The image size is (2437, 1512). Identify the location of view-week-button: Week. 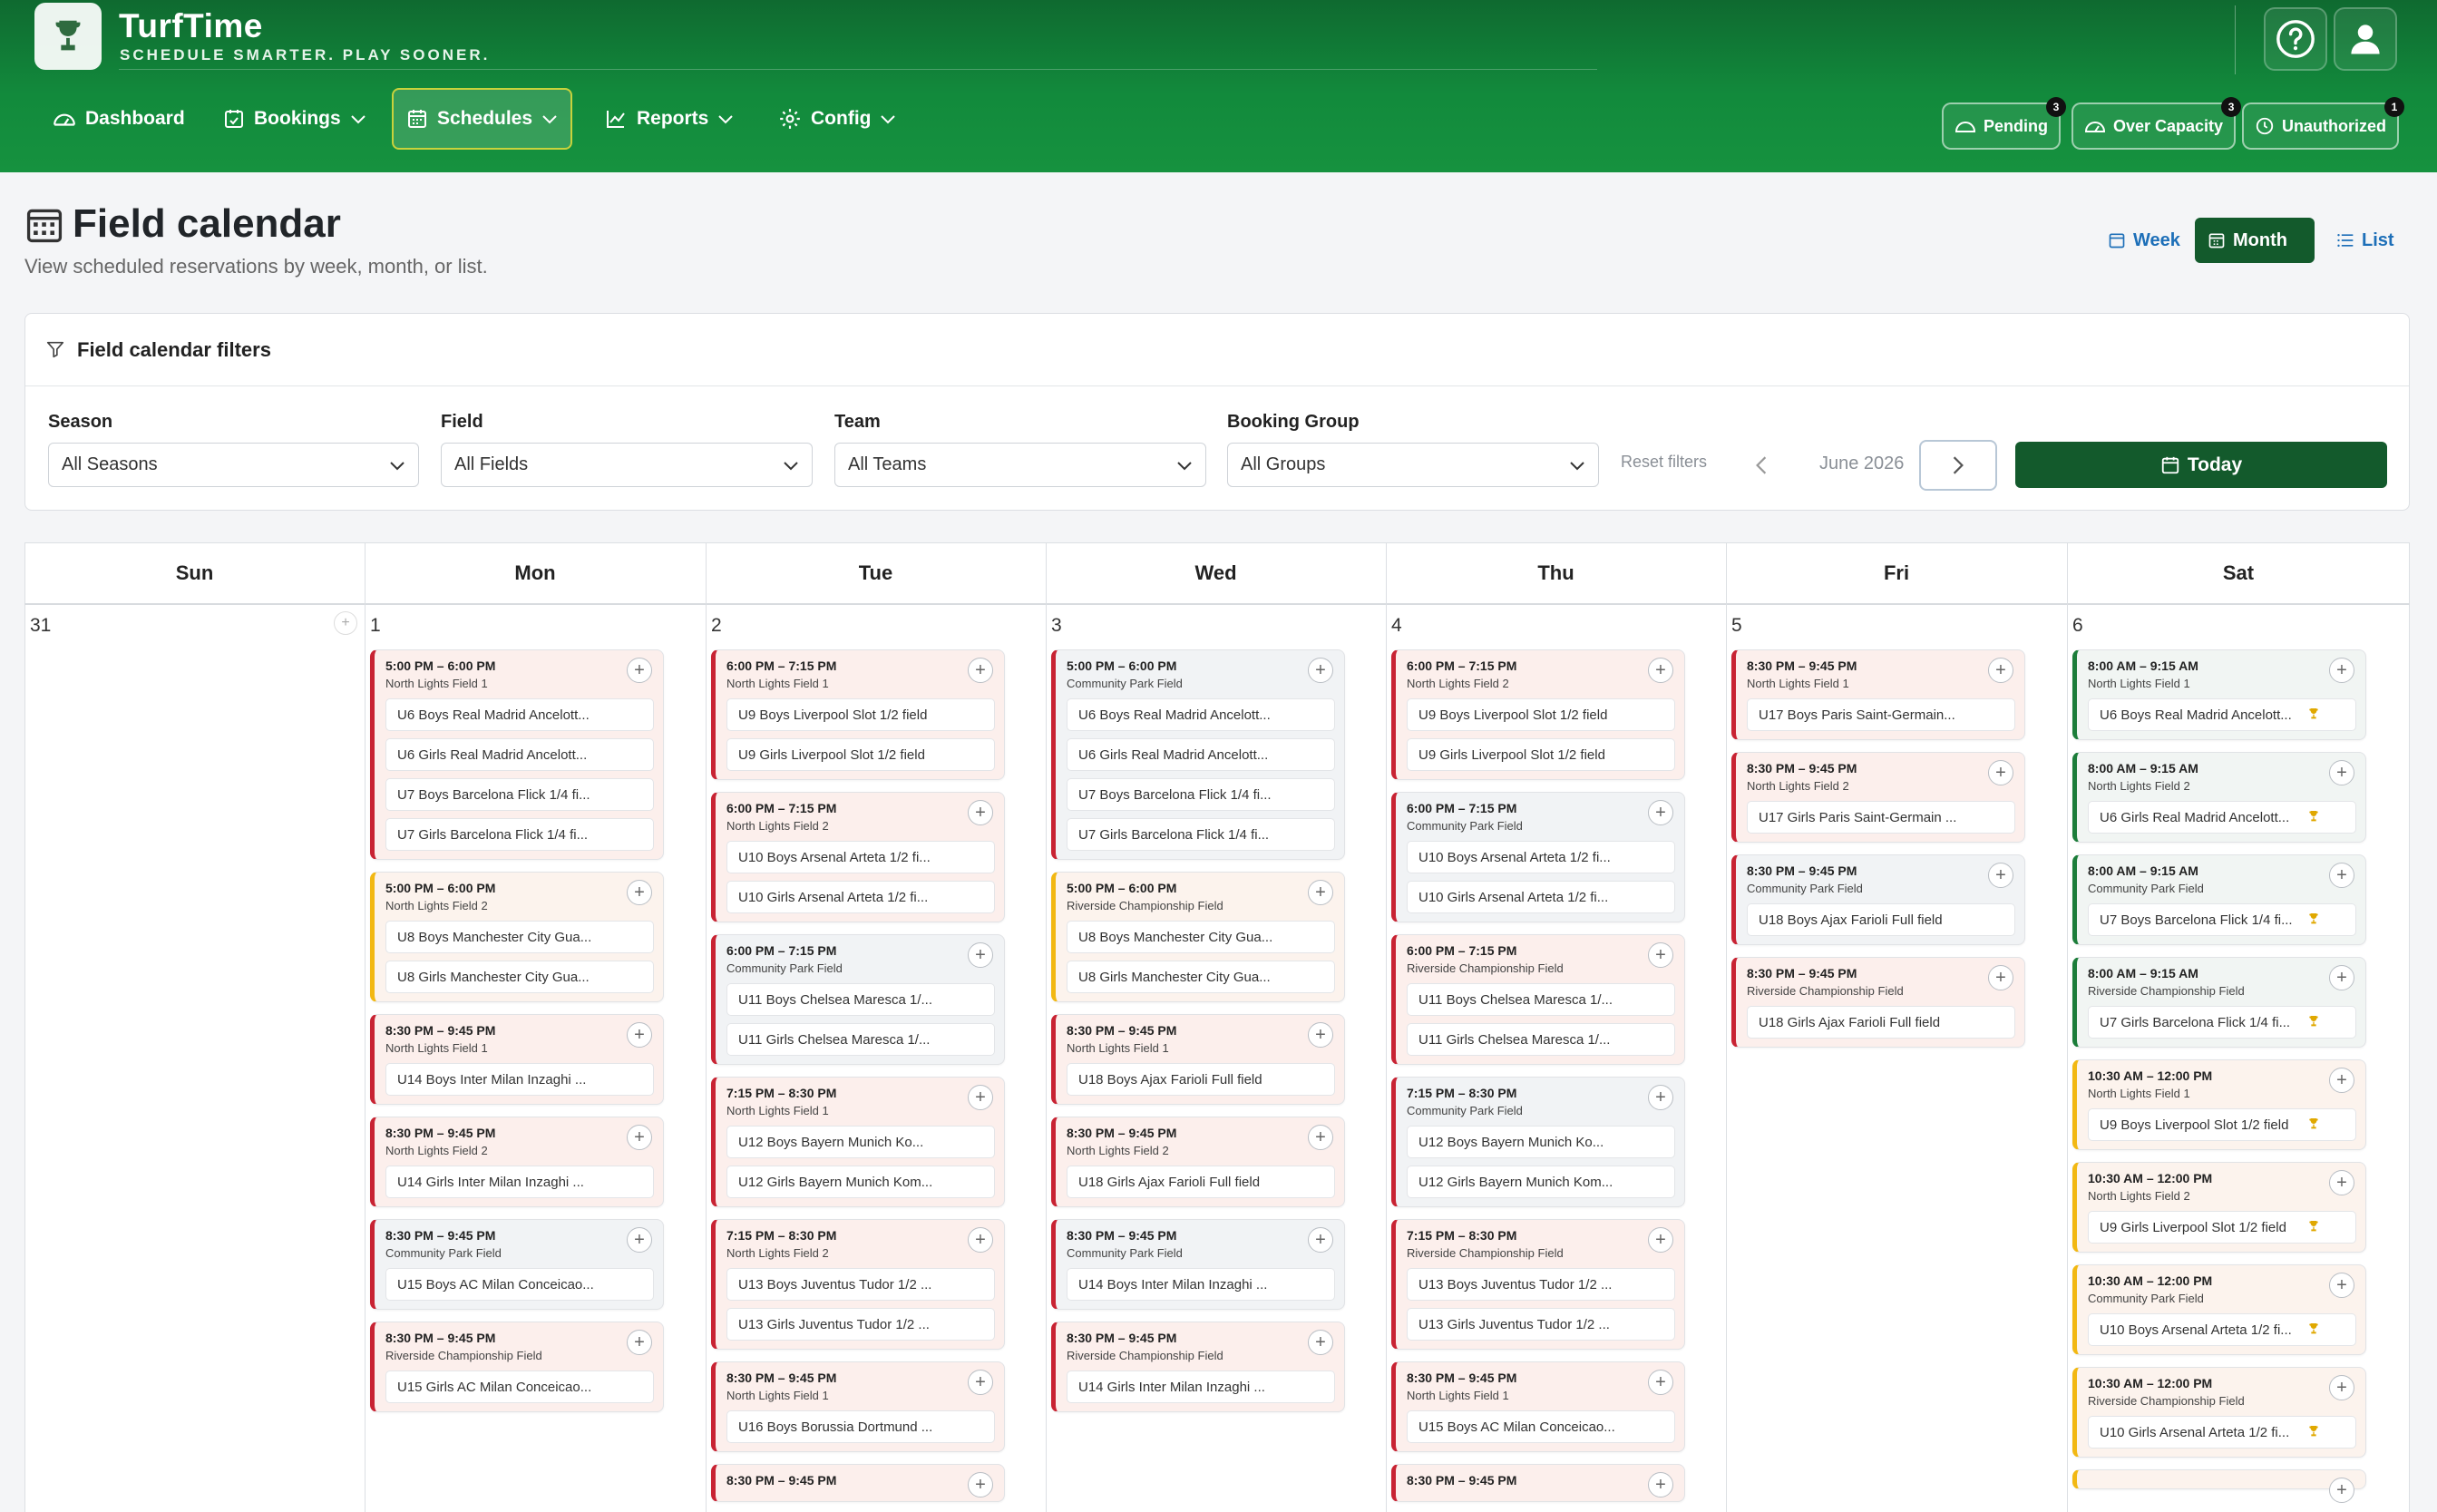
(2144, 240).